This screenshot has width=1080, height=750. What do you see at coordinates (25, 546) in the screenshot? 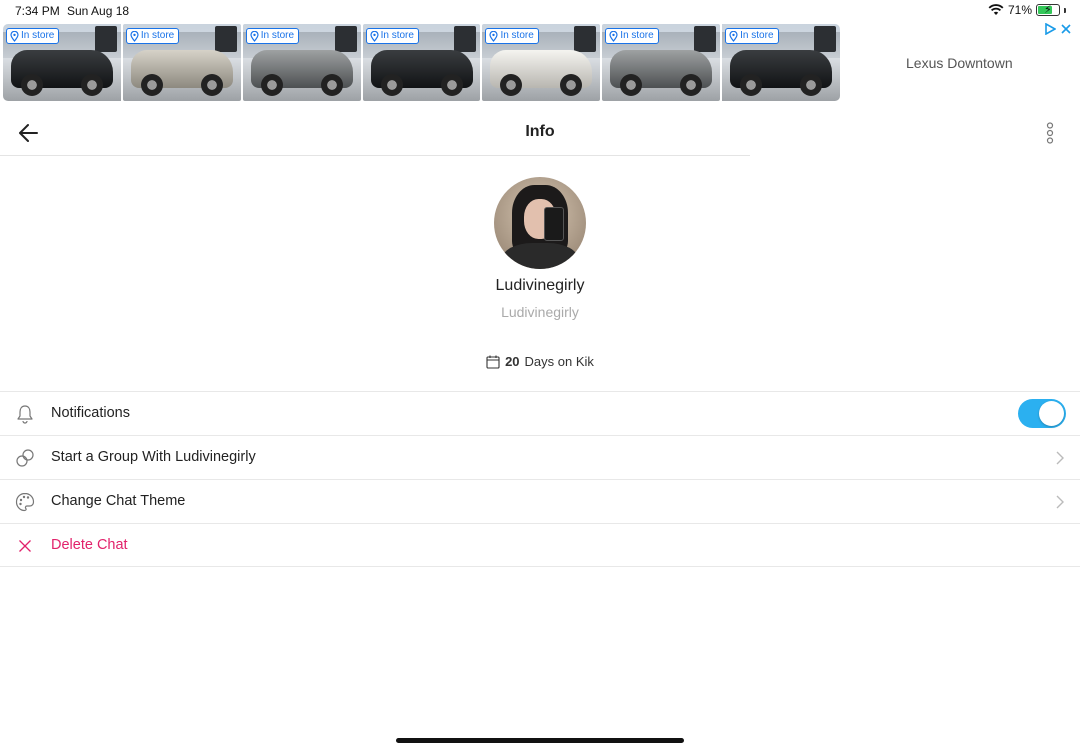
I see `x-icon` at bounding box center [25, 546].